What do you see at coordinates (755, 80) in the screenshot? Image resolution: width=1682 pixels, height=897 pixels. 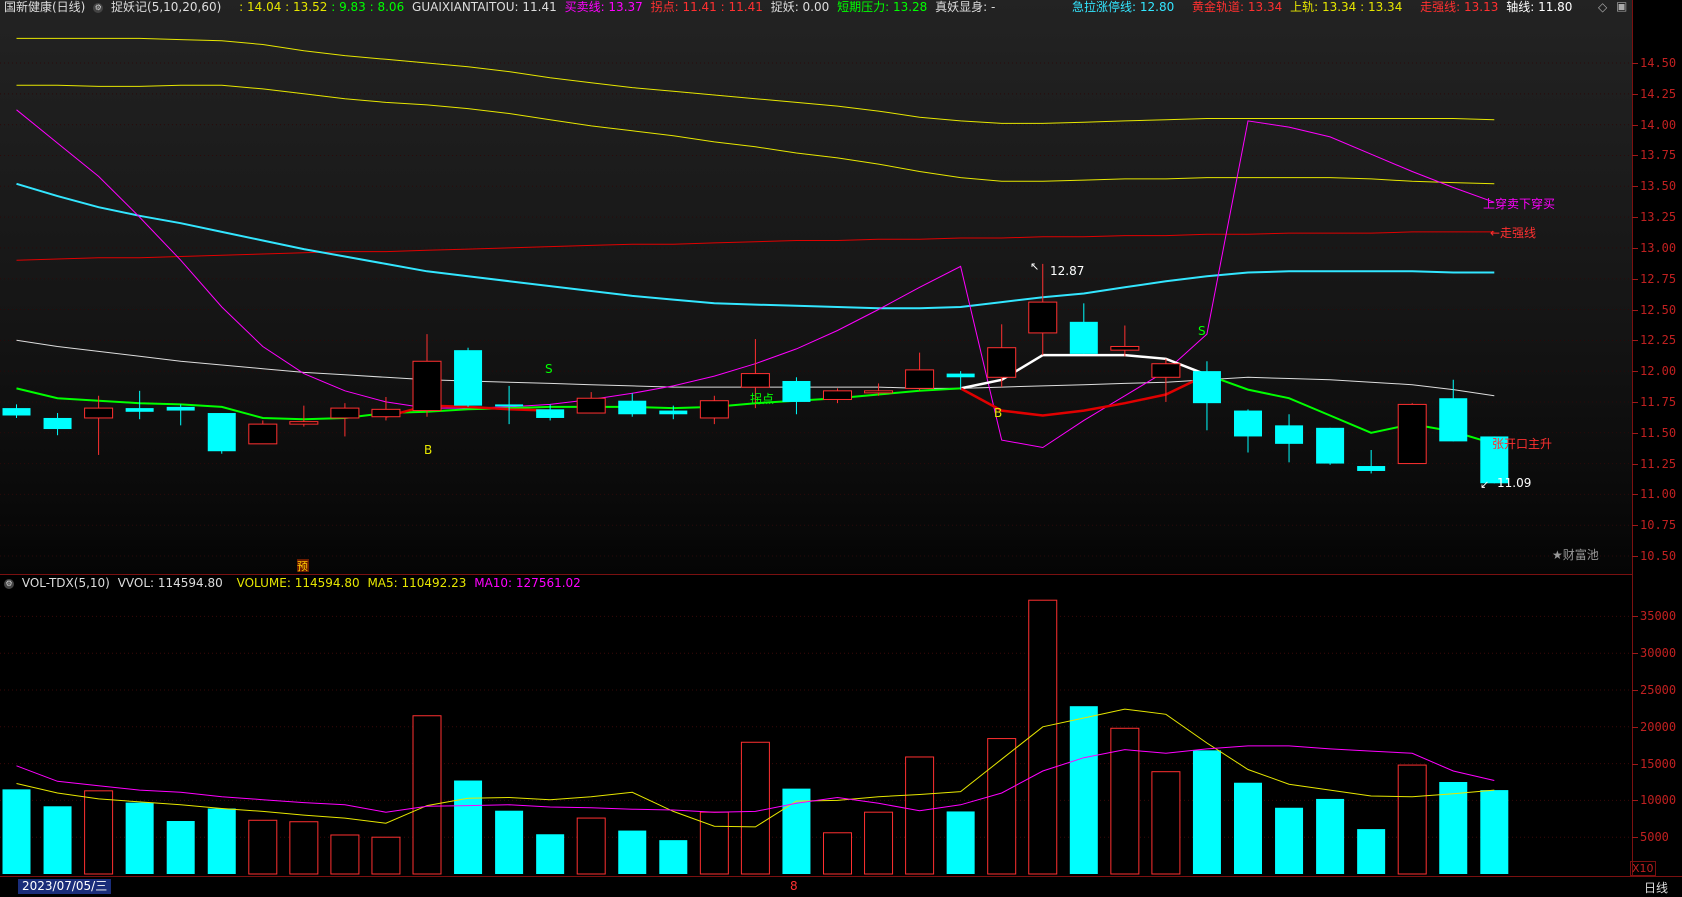 I see `yellow-upper-band` at bounding box center [755, 80].